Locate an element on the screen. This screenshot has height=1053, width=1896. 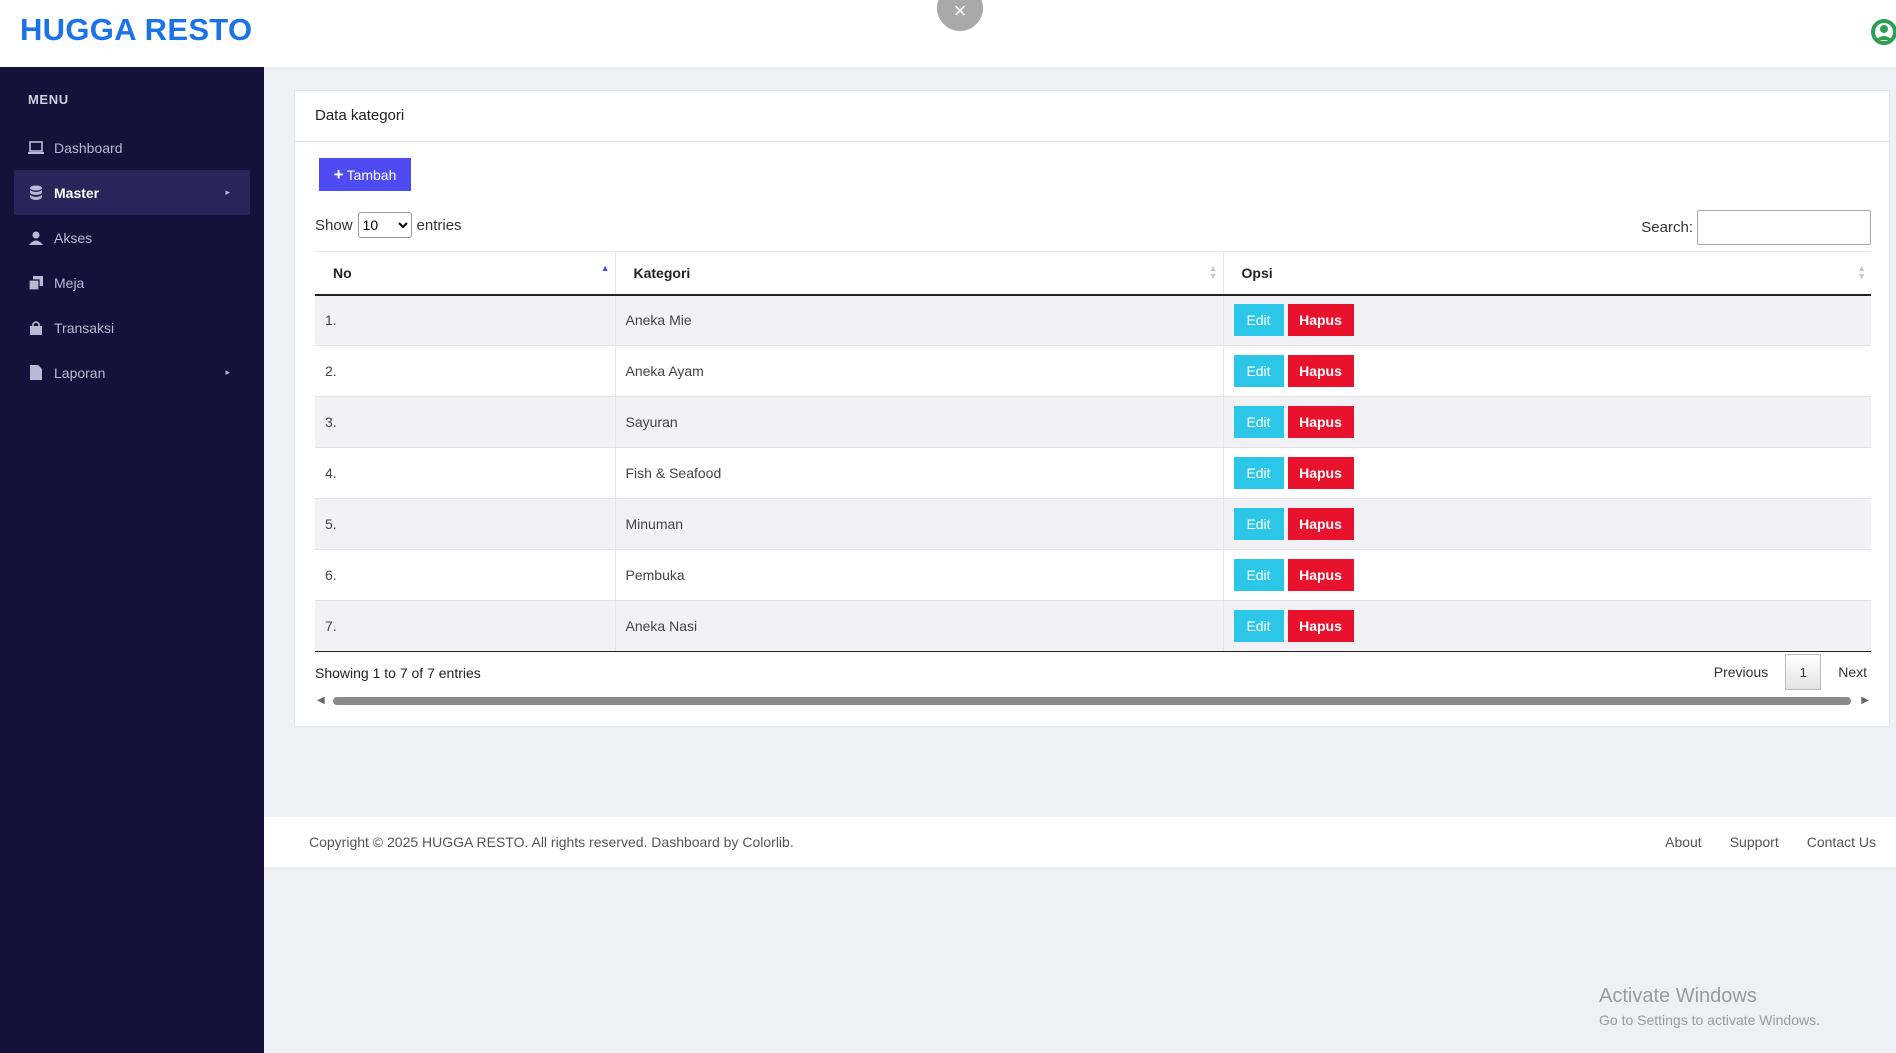
cell-kategori: Fish & Seafood is located at coordinates (918, 473).